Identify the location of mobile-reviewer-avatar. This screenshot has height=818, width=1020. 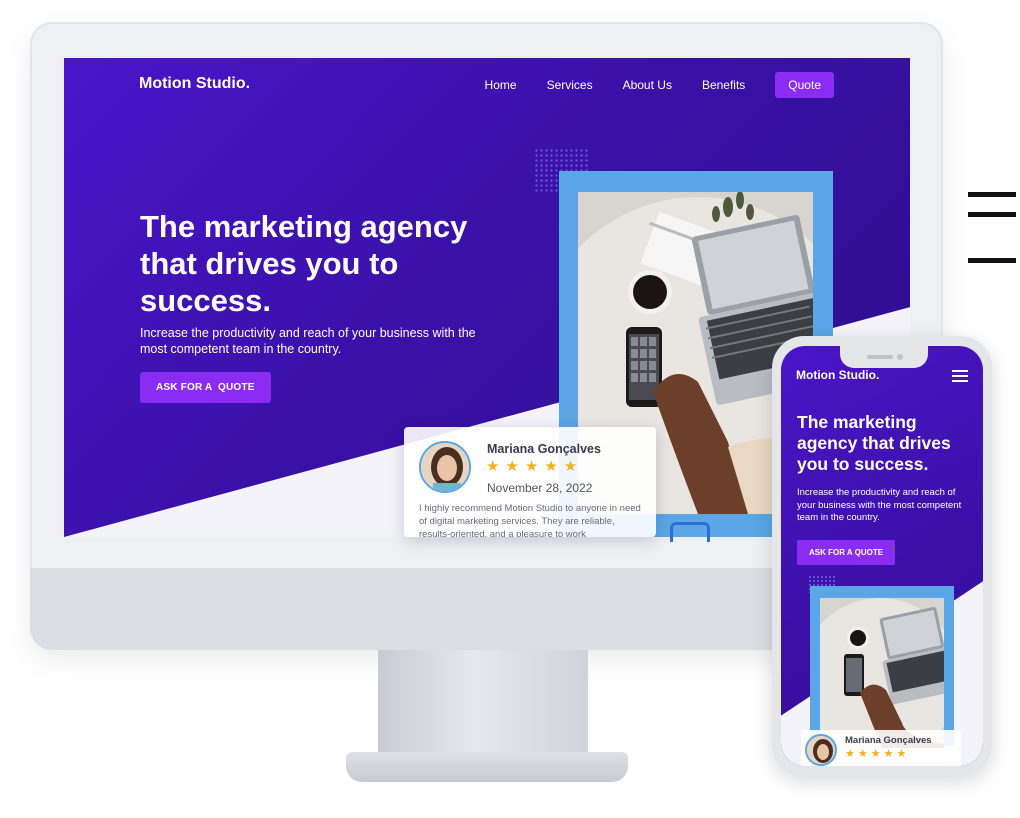
(821, 750).